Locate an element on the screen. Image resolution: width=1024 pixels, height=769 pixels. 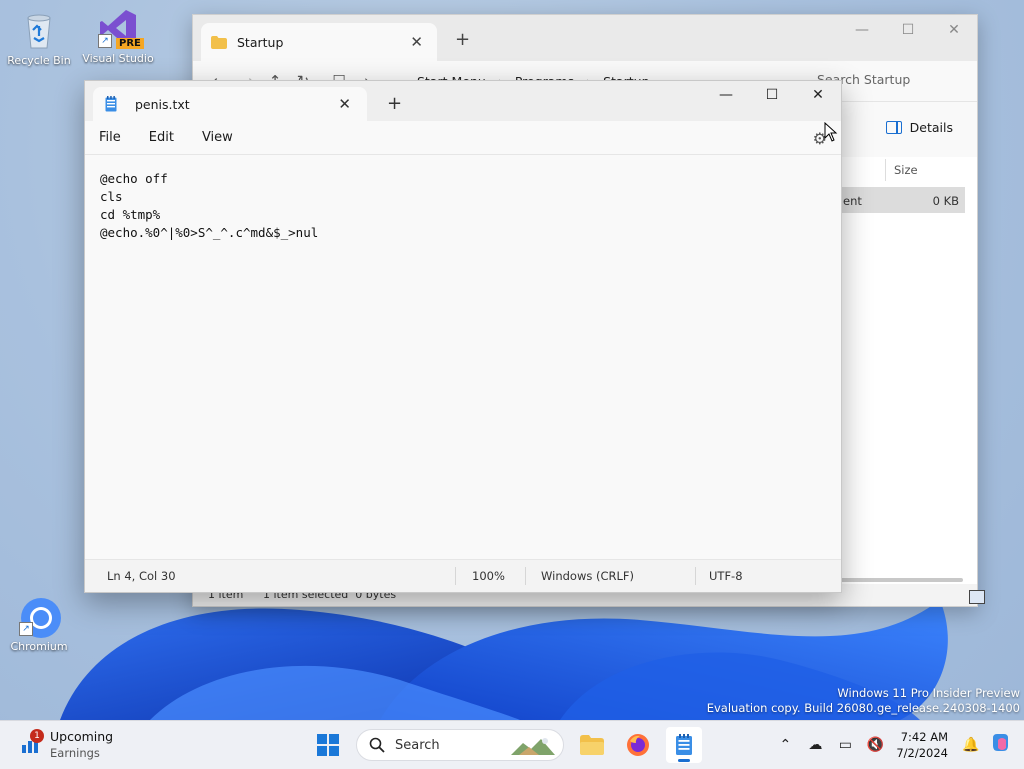
widget-title: Upcoming is located at coordinates (82, 736).